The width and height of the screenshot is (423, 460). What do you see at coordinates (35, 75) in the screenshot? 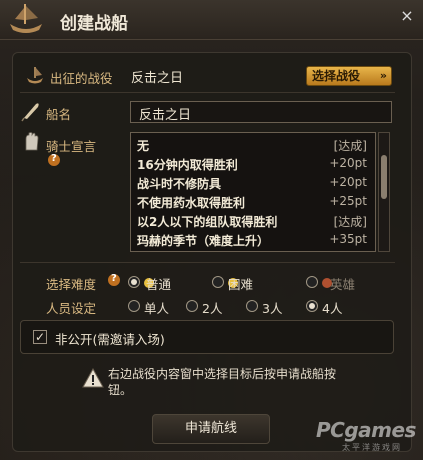
I see `campaign-icon` at bounding box center [35, 75].